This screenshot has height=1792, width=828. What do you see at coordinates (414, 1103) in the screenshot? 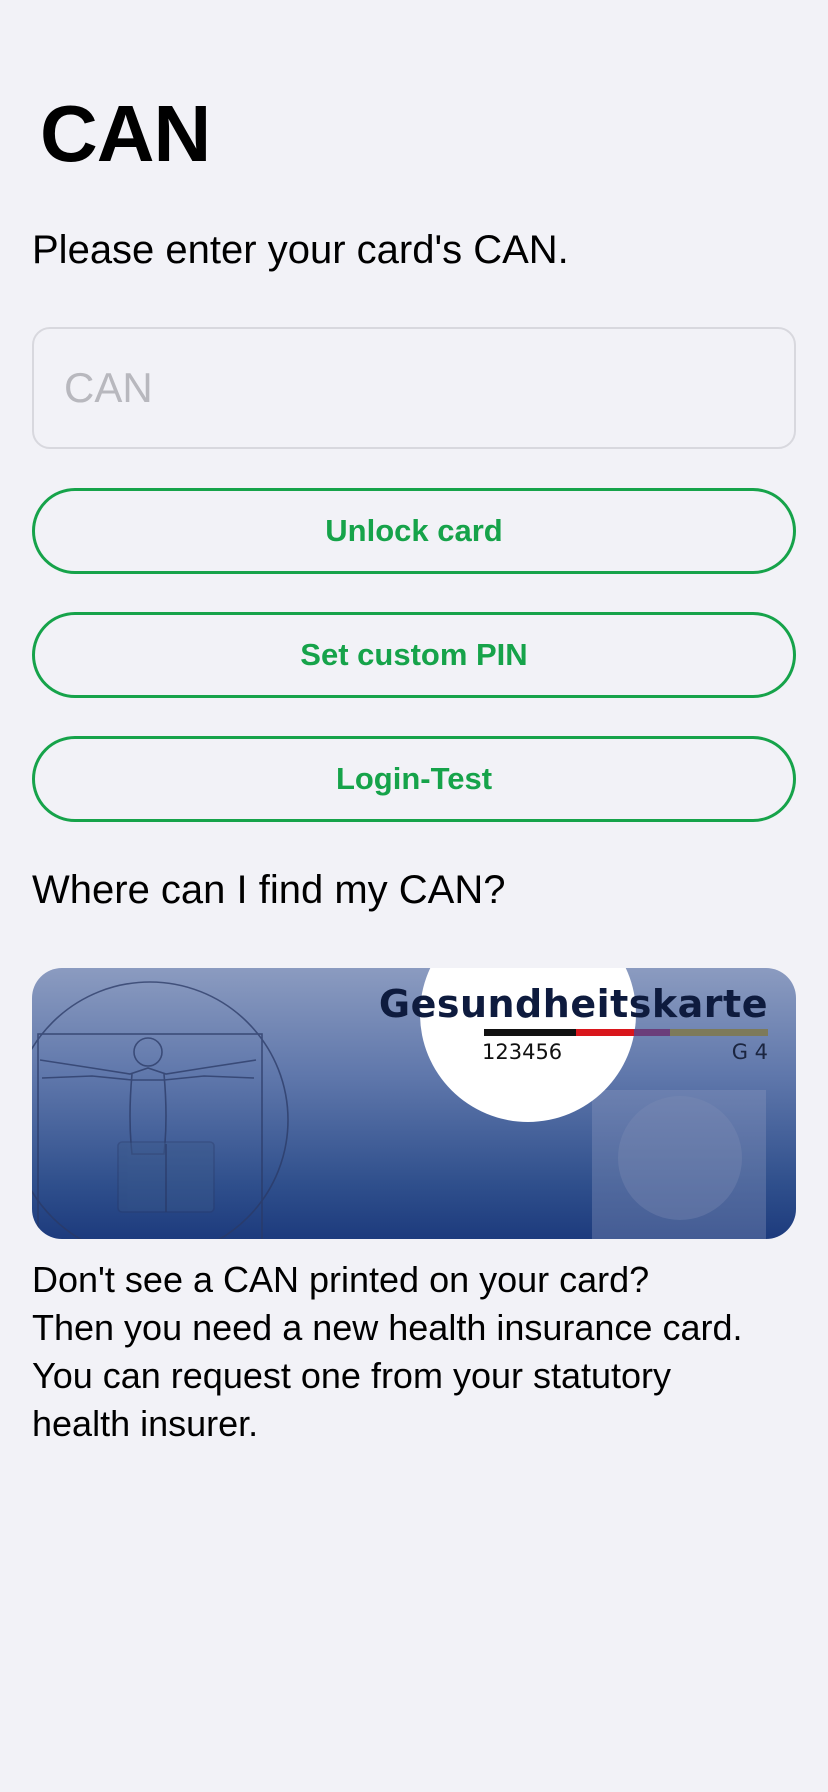
I see `health-card-illustration: Gesundheitskarte 123456 G 4` at bounding box center [414, 1103].